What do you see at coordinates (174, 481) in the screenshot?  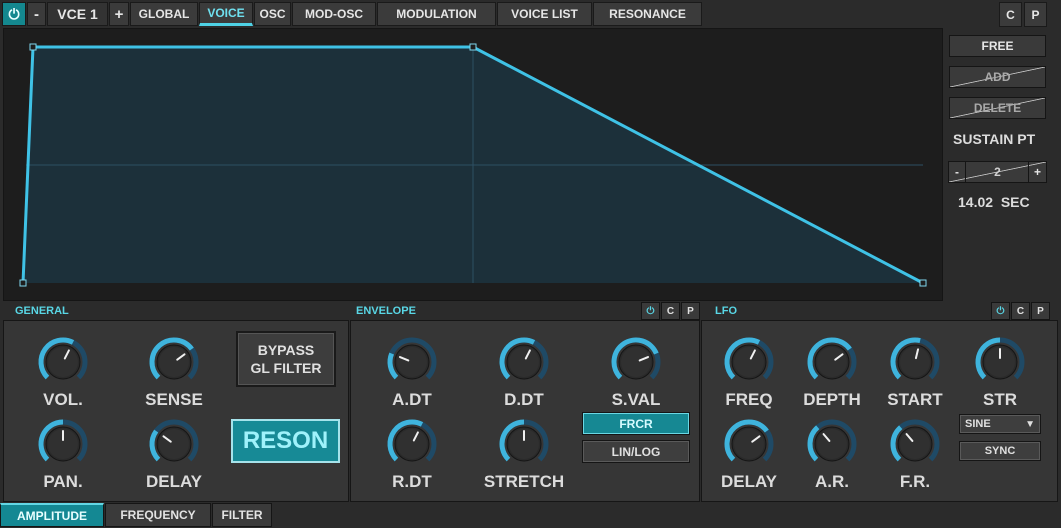 I see `delay-label: DELAY` at bounding box center [174, 481].